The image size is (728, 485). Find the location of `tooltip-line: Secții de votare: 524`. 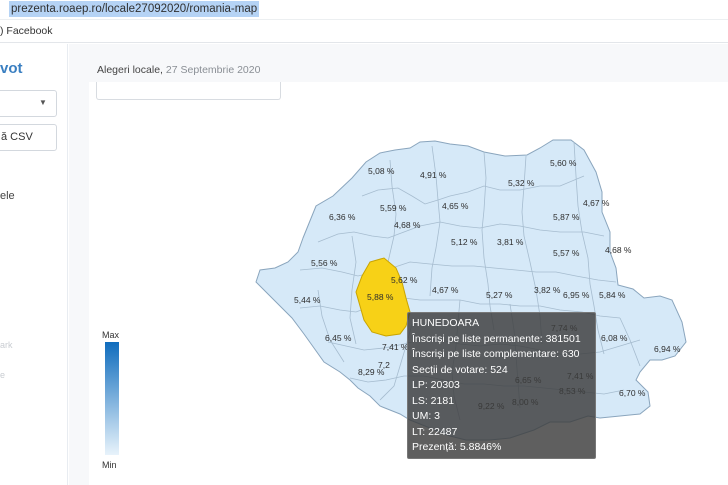

tooltip-line: Secții de votare: 524 is located at coordinates (460, 369).